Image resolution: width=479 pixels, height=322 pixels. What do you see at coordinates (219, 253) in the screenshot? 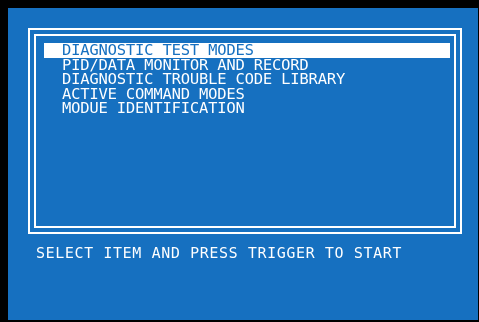
I see `instruction-prompt: SELECT ITEM AND PRESS TRIGGER TO START` at bounding box center [219, 253].